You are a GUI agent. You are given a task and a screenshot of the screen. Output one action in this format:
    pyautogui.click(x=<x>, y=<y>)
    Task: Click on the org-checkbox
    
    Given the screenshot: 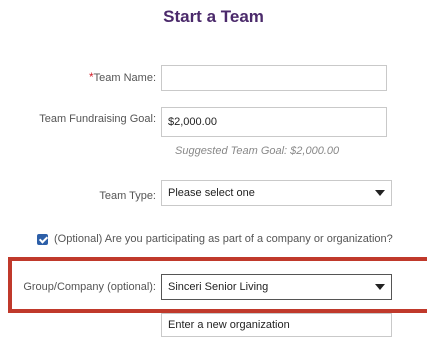 What is the action you would take?
    pyautogui.click(x=42, y=239)
    